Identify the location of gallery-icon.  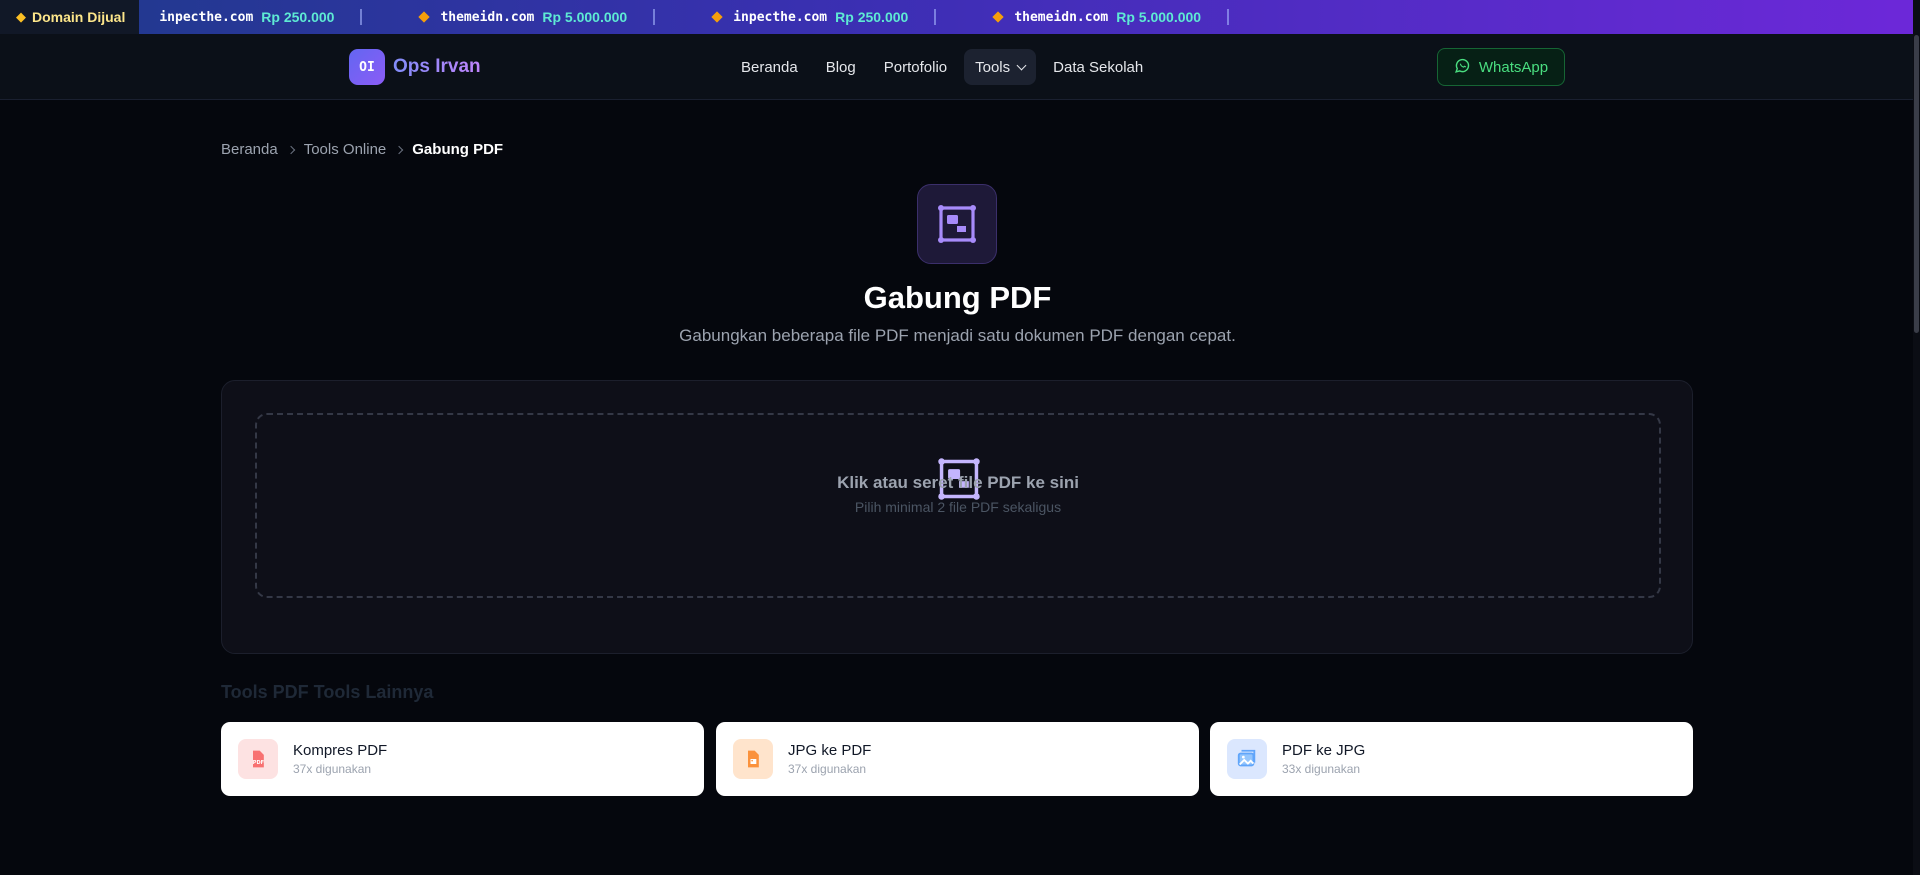
(1247, 759).